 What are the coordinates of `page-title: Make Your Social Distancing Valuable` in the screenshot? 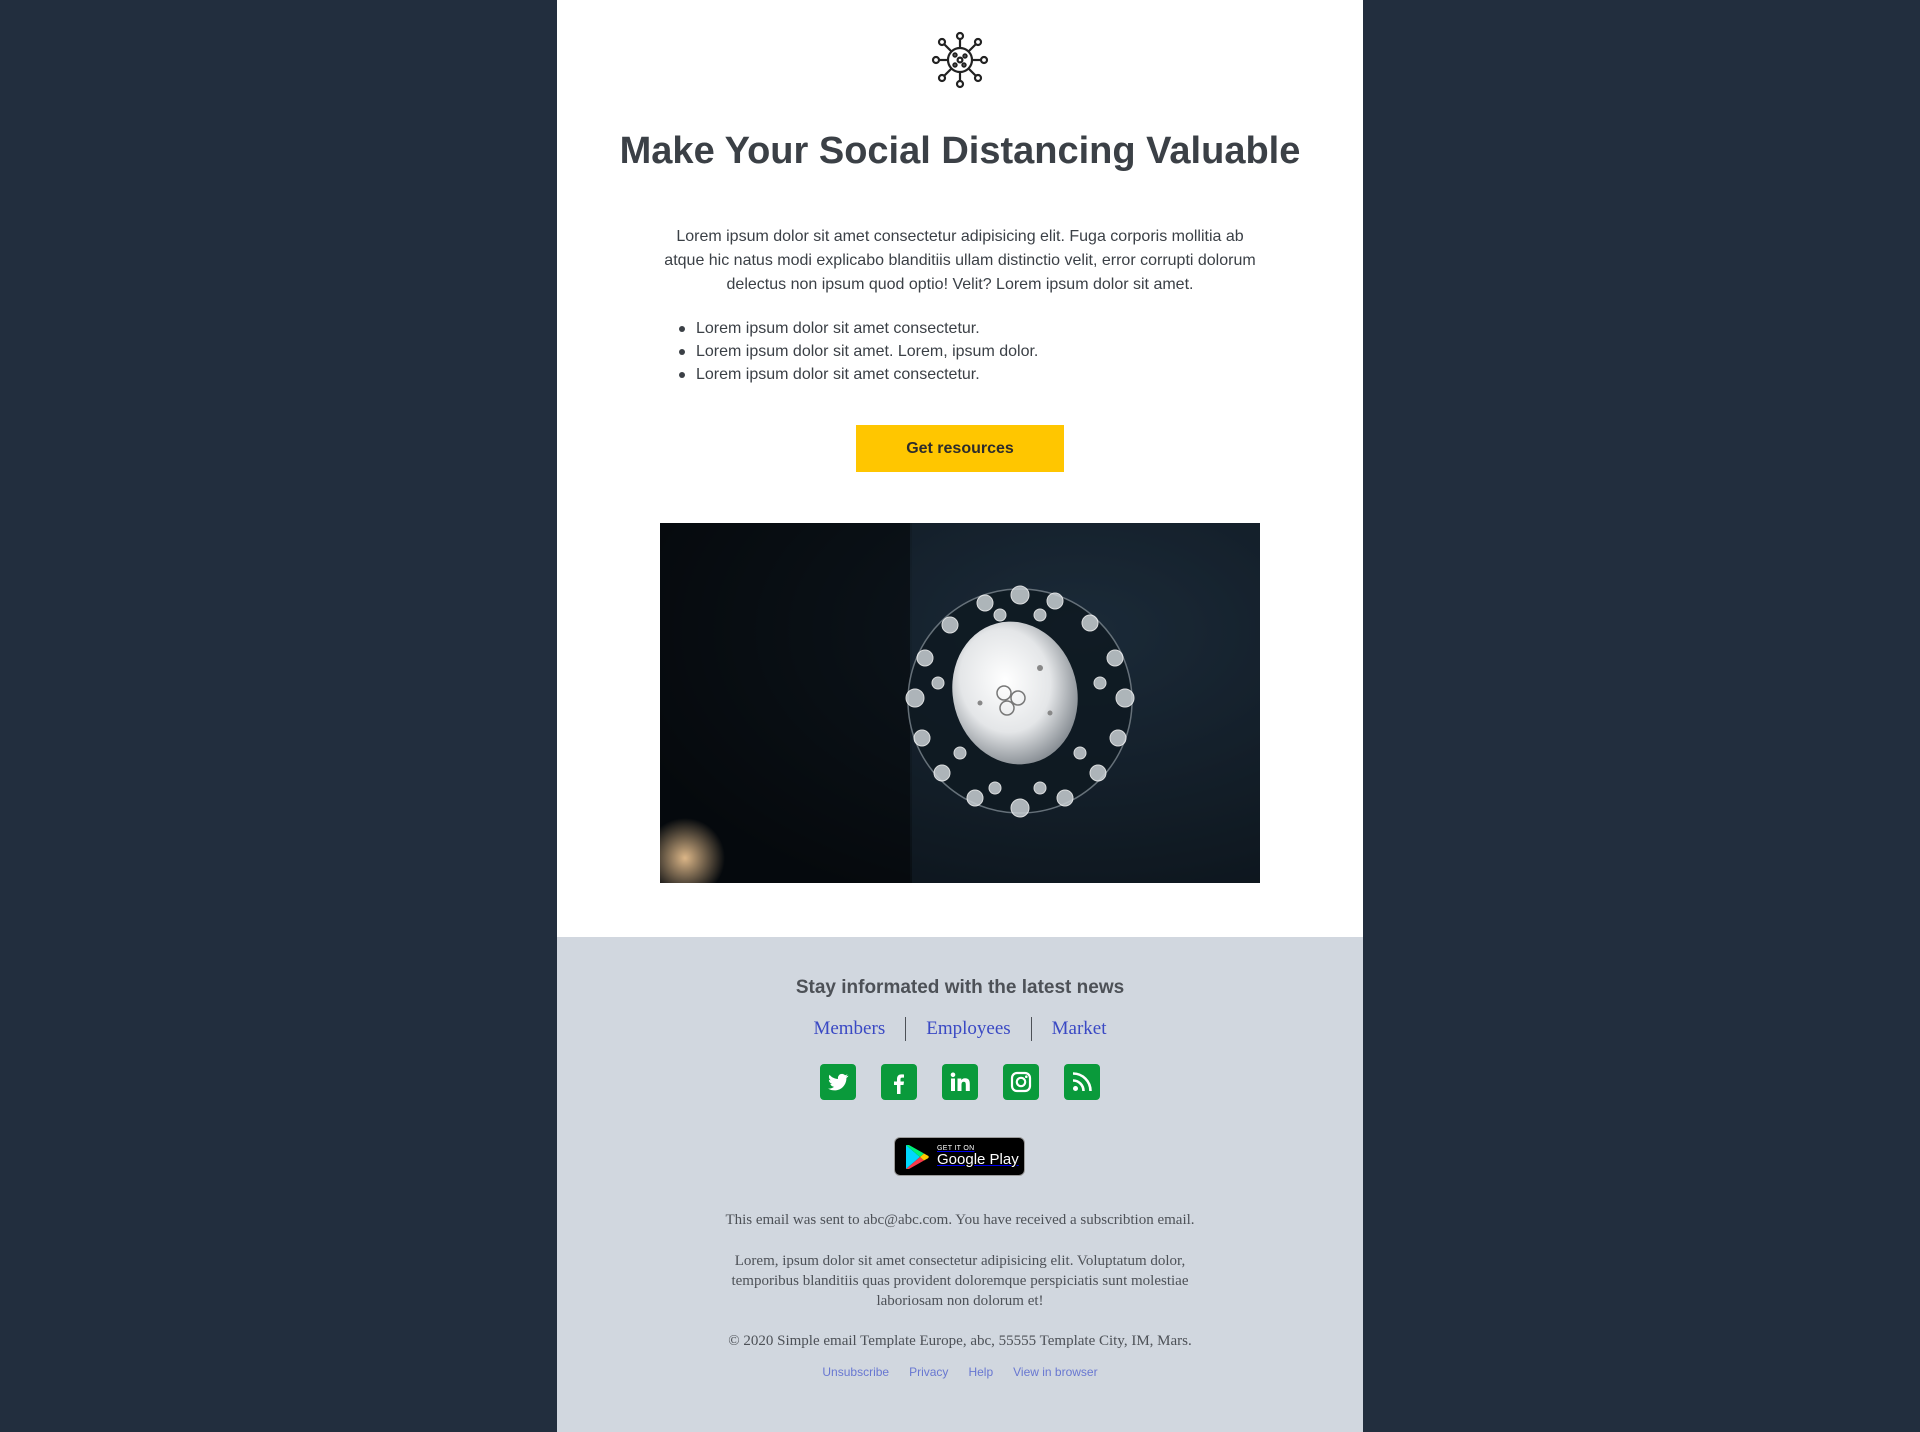 It's located at (960, 151).